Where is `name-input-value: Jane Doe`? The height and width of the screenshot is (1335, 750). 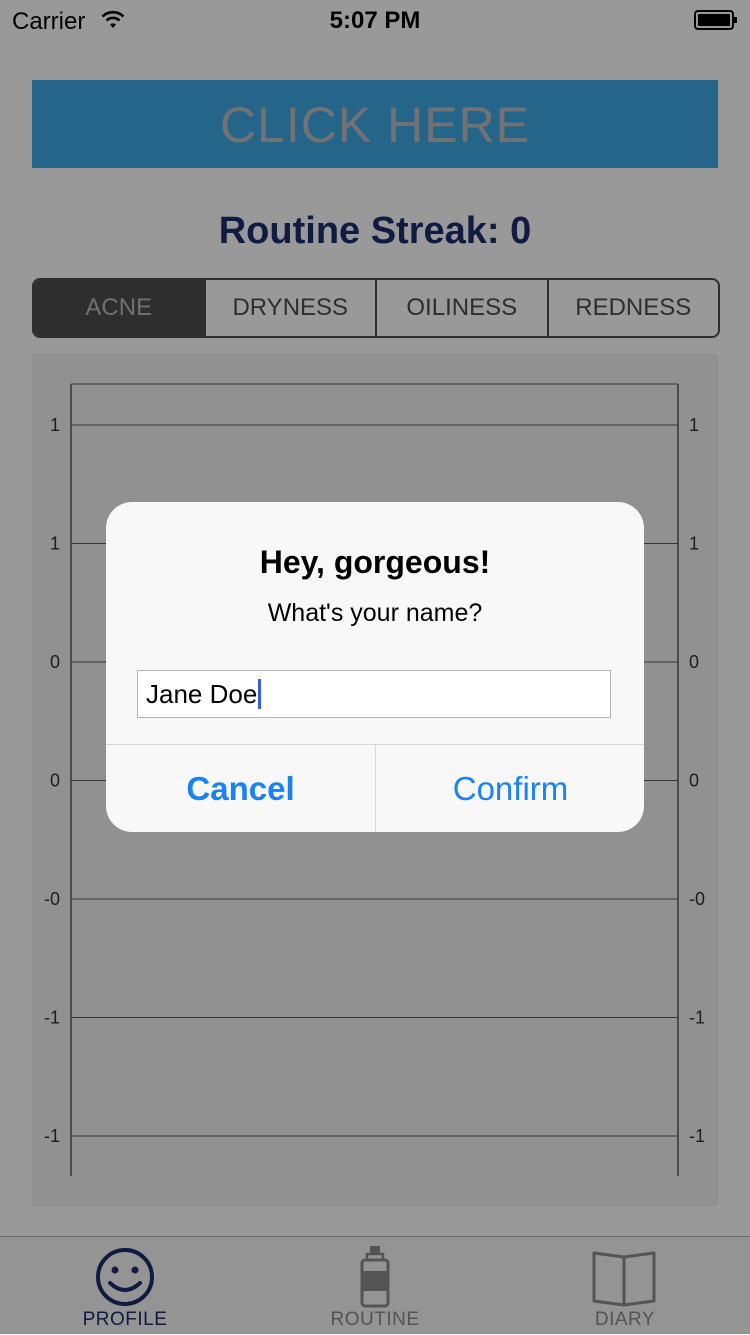 name-input-value: Jane Doe is located at coordinates (202, 693).